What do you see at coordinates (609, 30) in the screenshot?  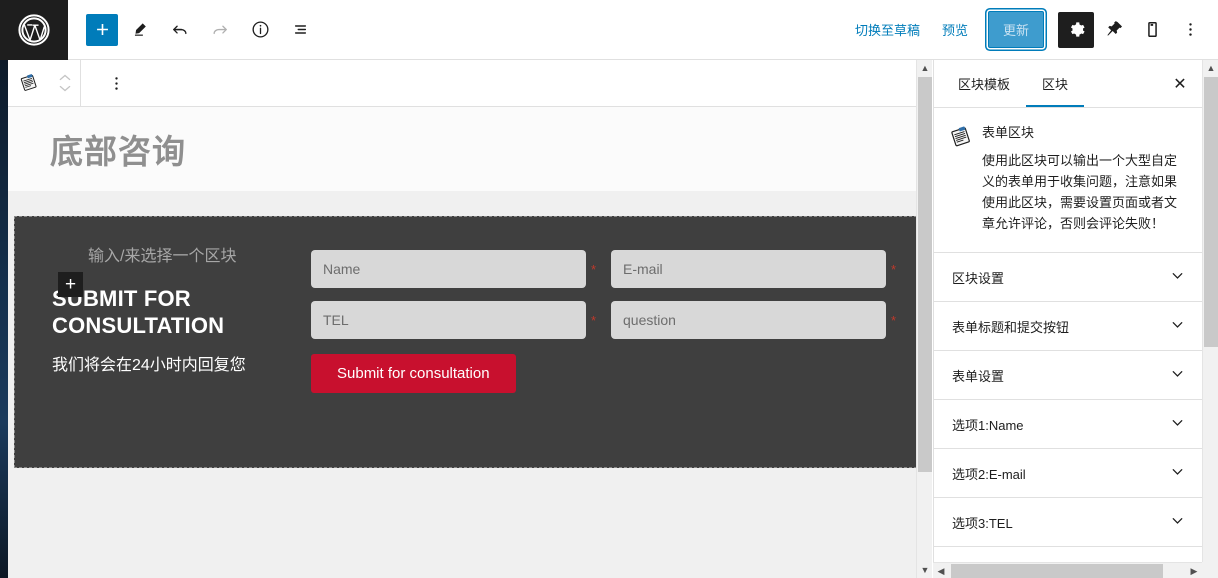 I see `top-toolbar: 切换至草稿 预览 更新` at bounding box center [609, 30].